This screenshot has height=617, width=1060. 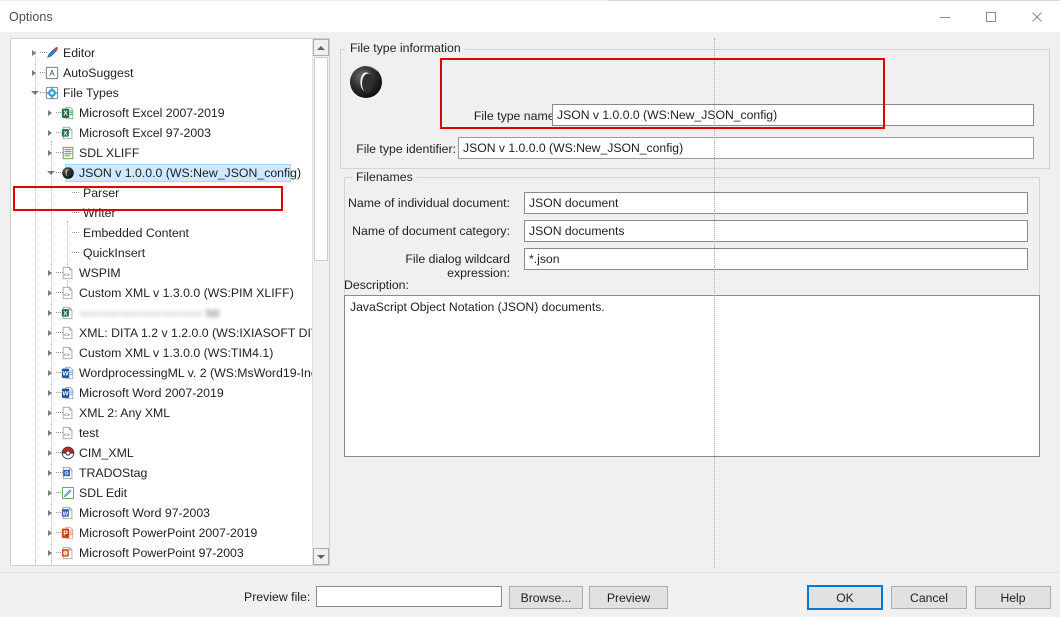 I want to click on tree-item-label: Embedded Content, so click(x=136, y=233).